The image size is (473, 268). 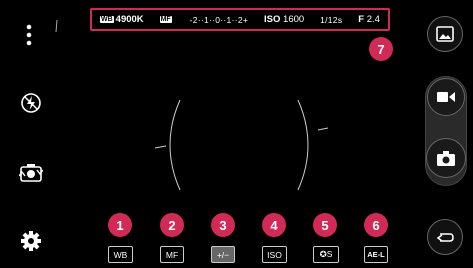 I want to click on focus-mode-info: MF, so click(x=166, y=19).